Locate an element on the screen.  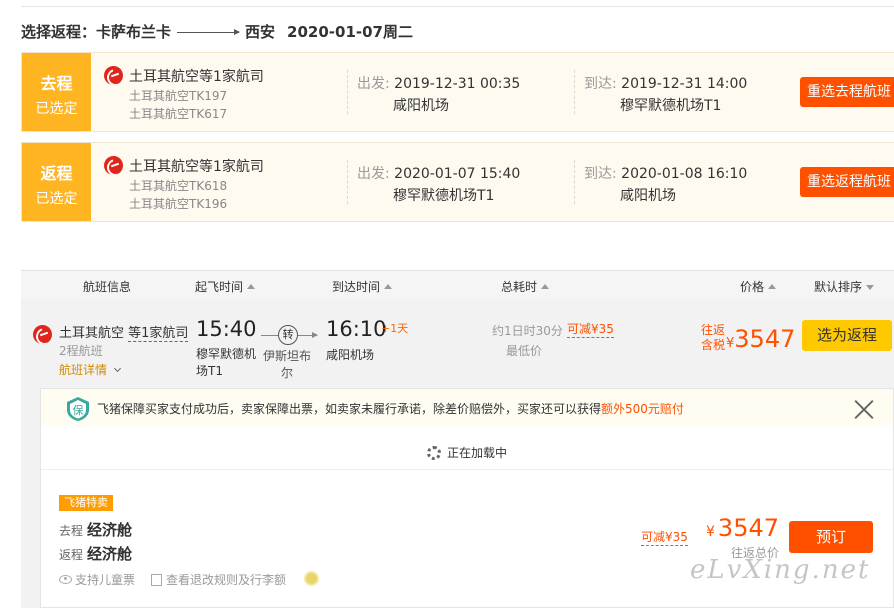
sort-price: 价格 is located at coordinates (758, 286).